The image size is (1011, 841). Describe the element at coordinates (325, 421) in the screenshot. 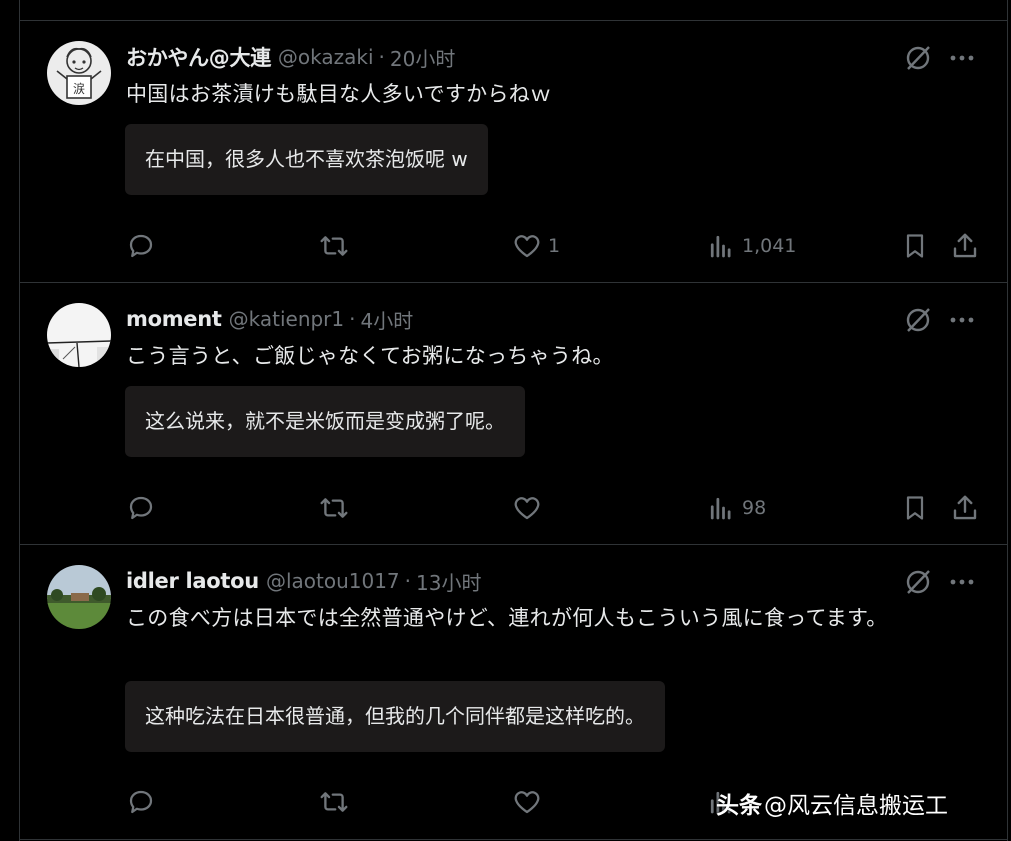

I see `translation-box: 这么说来，就不是米饭而是变成粥了呢。` at that location.